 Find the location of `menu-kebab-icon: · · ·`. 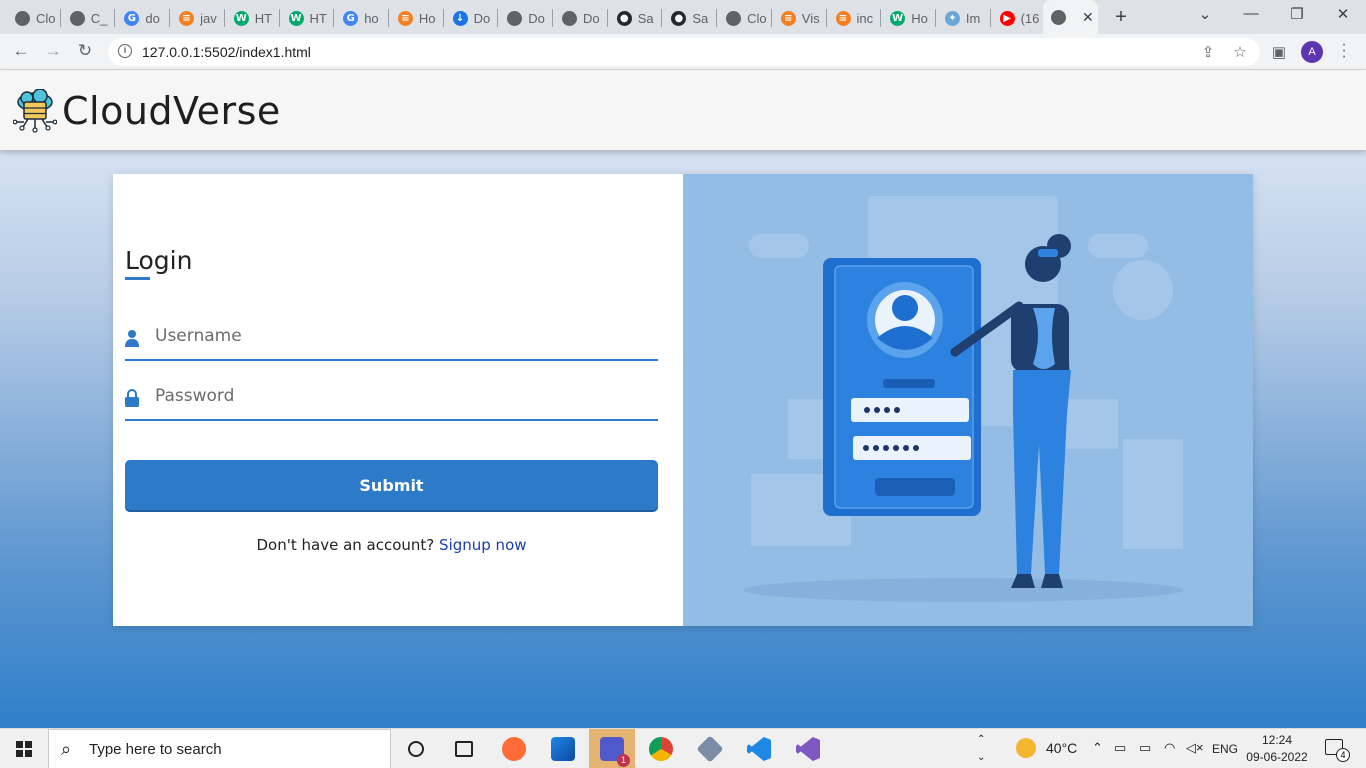

menu-kebab-icon: · · · is located at coordinates (1344, 51).